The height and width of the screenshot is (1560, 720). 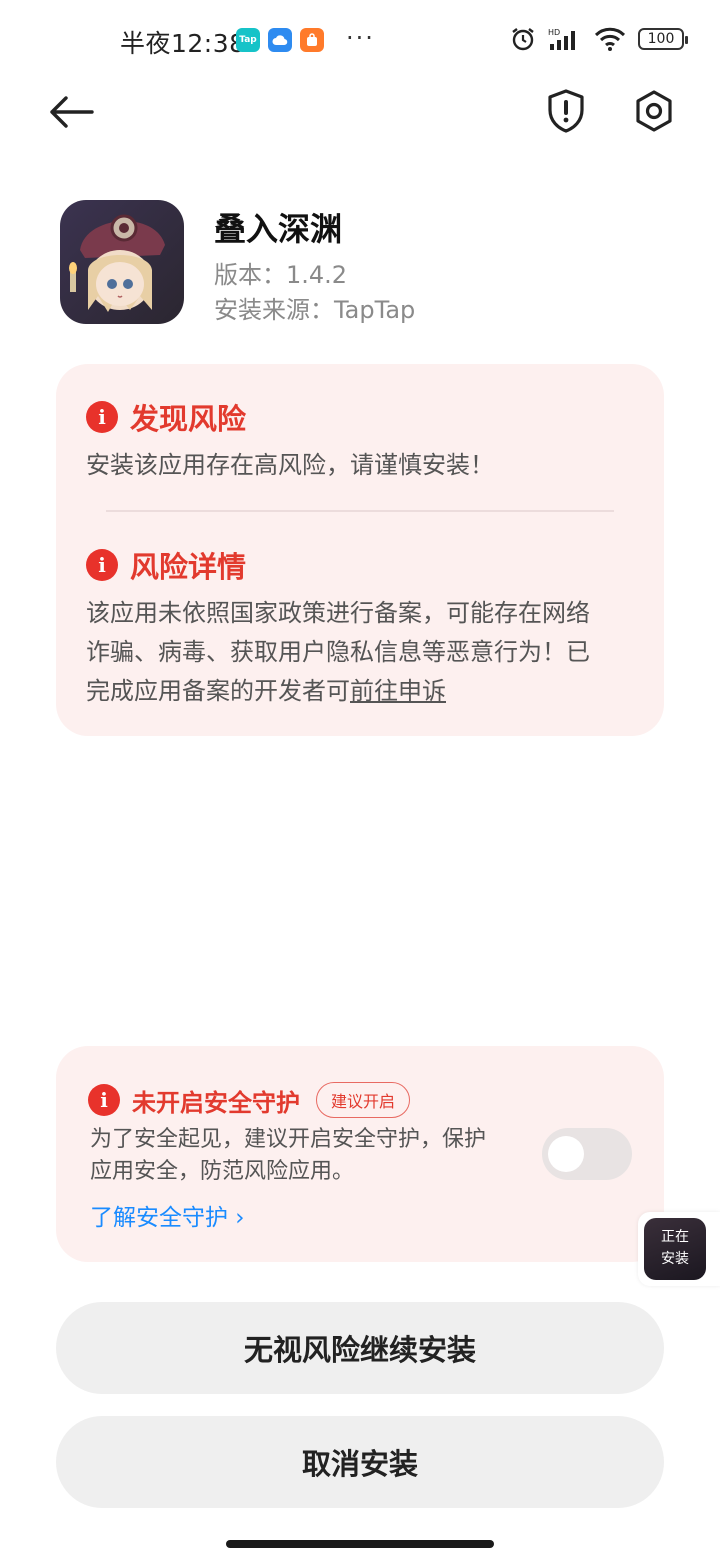 I want to click on risk-found-title: 发现风险, so click(x=188, y=419).